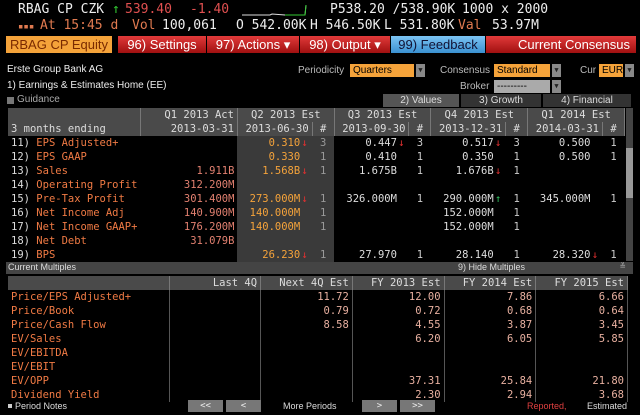 The width and height of the screenshot is (640, 415). Describe the element at coordinates (275, 213) in the screenshot. I see `estimate-value: 140.000M` at that location.